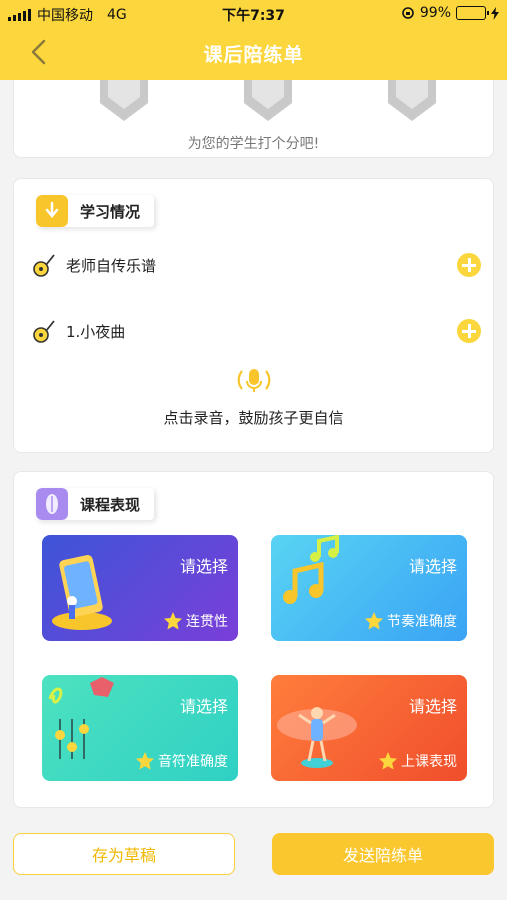 Image resolution: width=507 pixels, height=900 pixels. Describe the element at coordinates (81, 718) in the screenshot. I see `equalizer-icon` at that location.